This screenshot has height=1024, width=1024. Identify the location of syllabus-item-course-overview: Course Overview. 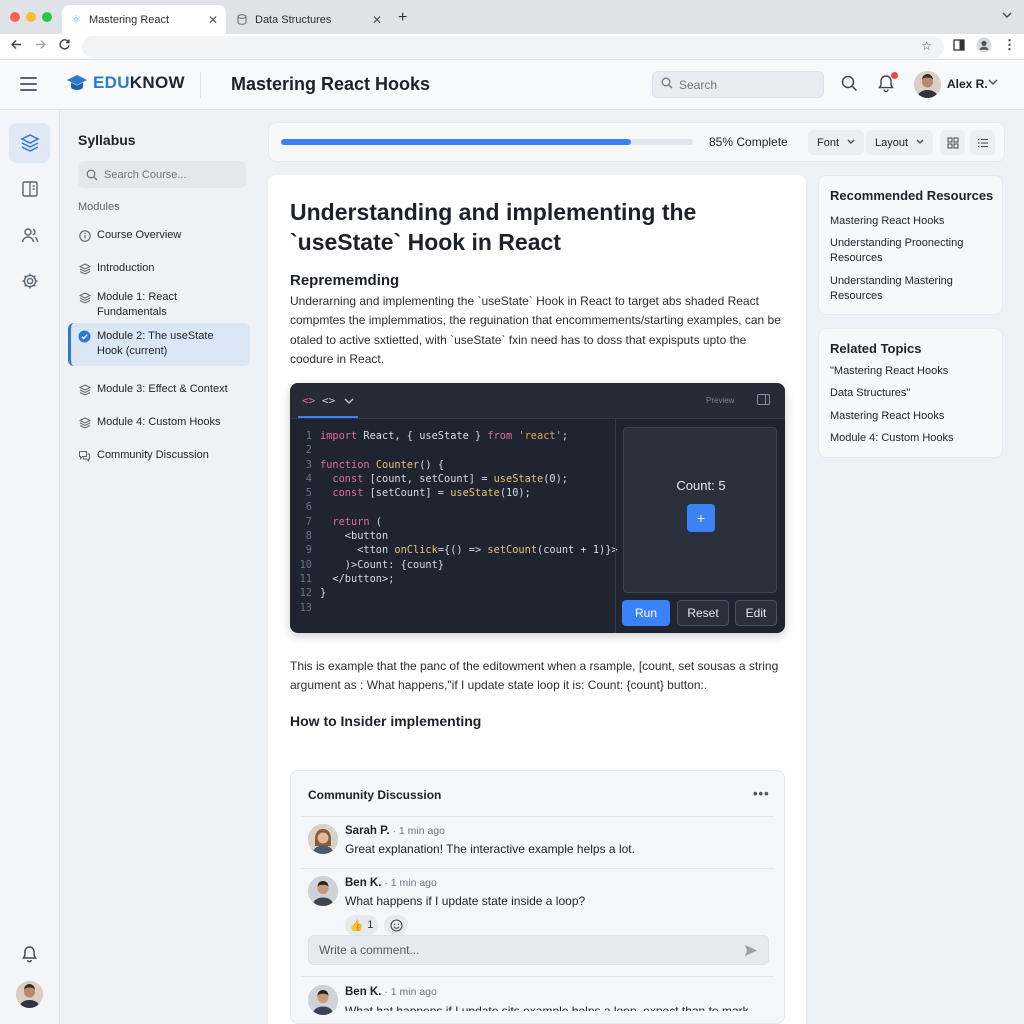
(159, 235).